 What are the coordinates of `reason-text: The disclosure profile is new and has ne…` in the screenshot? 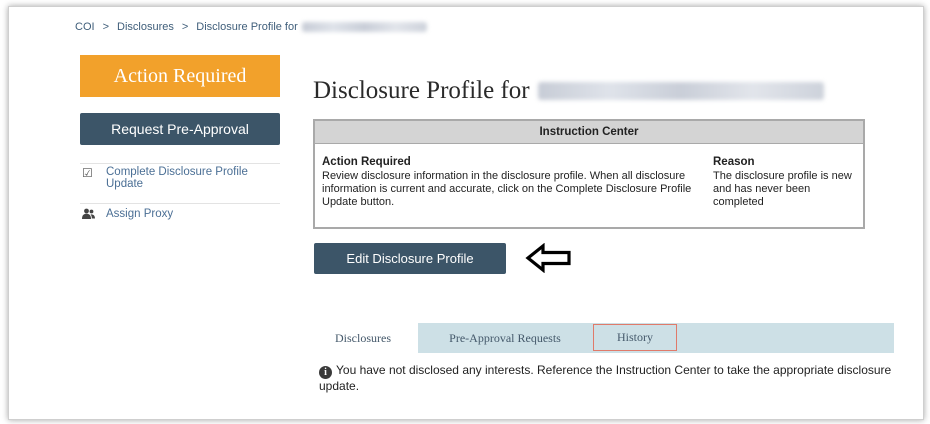 It's located at (782, 189).